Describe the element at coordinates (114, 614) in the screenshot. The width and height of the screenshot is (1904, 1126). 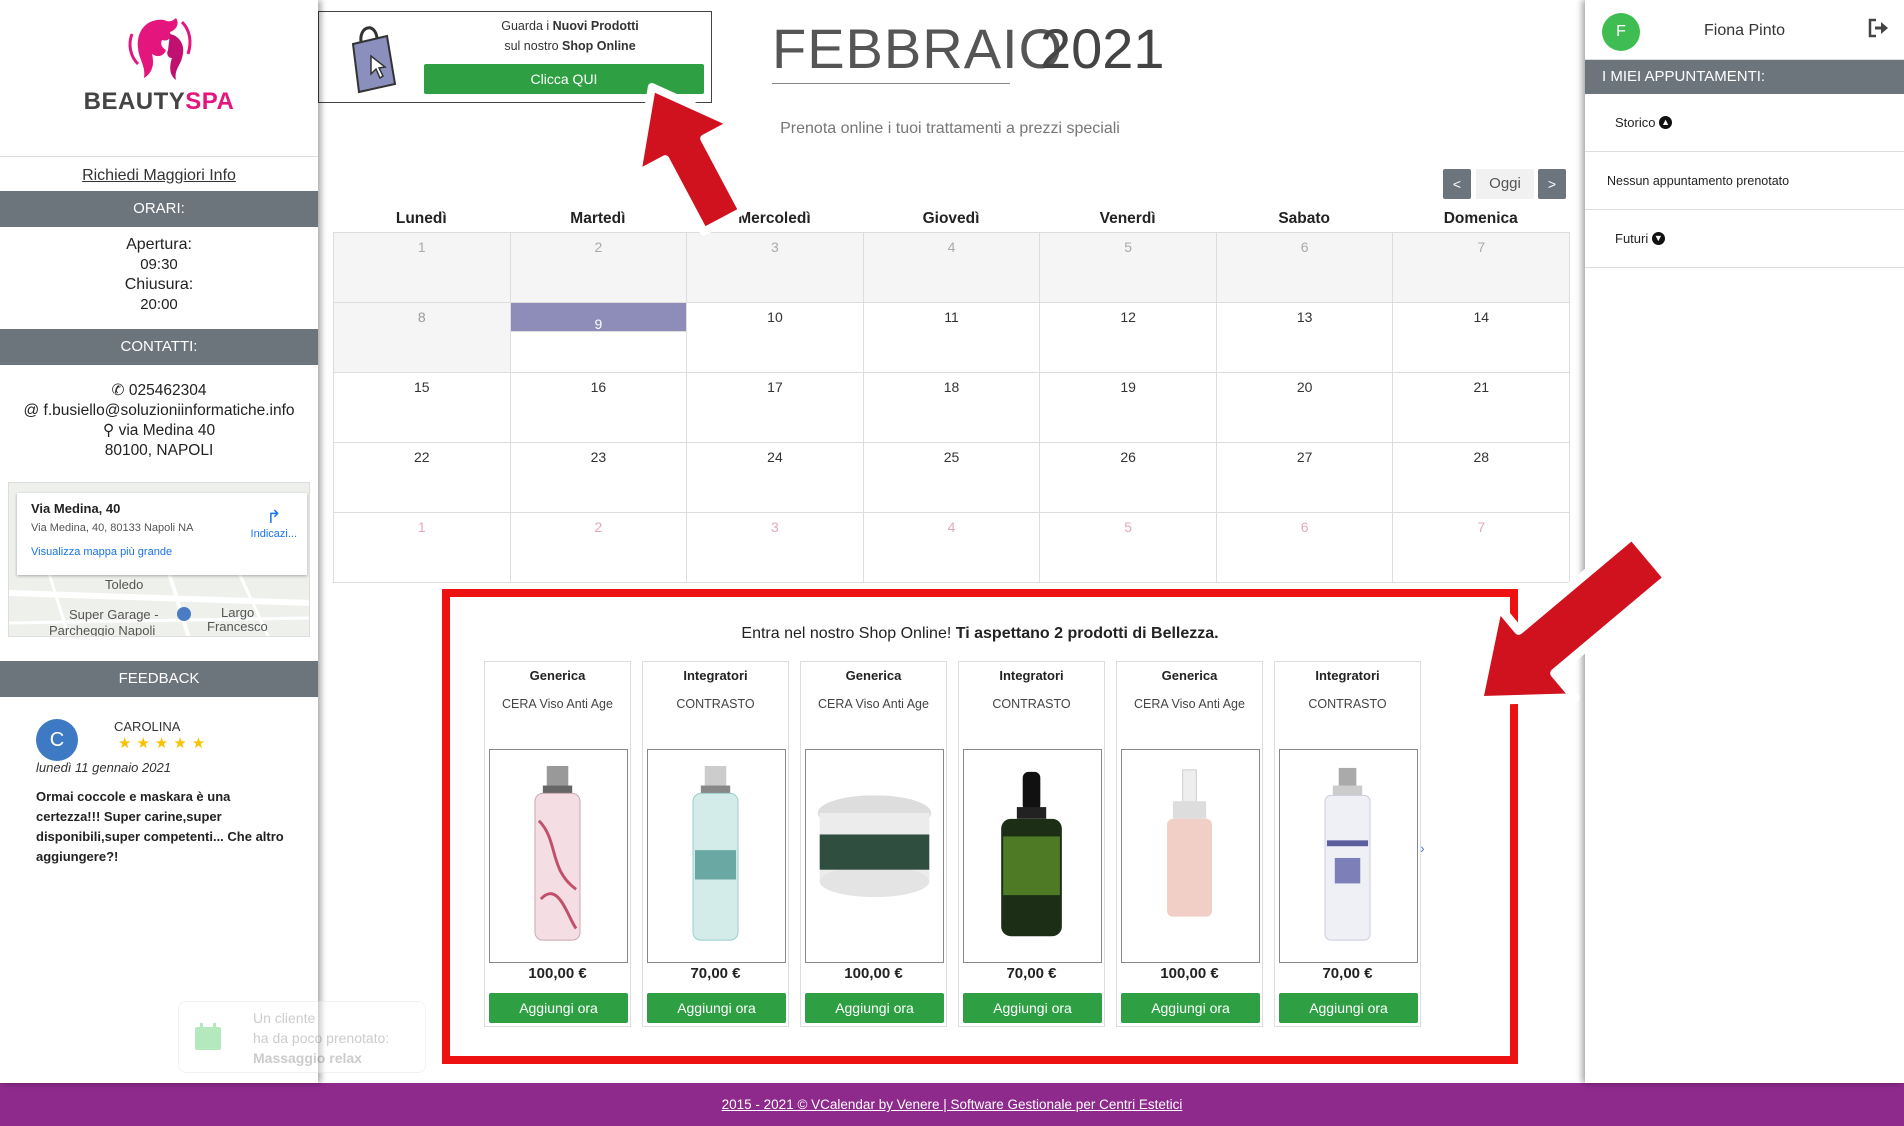
I see `map-label-garage: Super Garage -` at that location.